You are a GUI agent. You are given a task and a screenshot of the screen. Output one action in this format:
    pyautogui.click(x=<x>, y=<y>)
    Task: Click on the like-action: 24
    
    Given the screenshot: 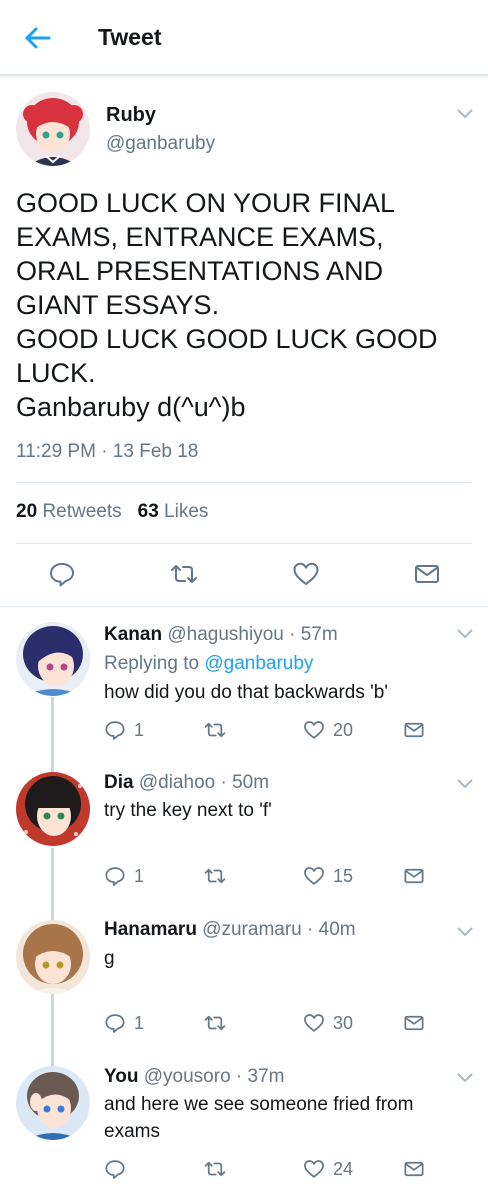 What is the action you would take?
    pyautogui.click(x=328, y=1169)
    